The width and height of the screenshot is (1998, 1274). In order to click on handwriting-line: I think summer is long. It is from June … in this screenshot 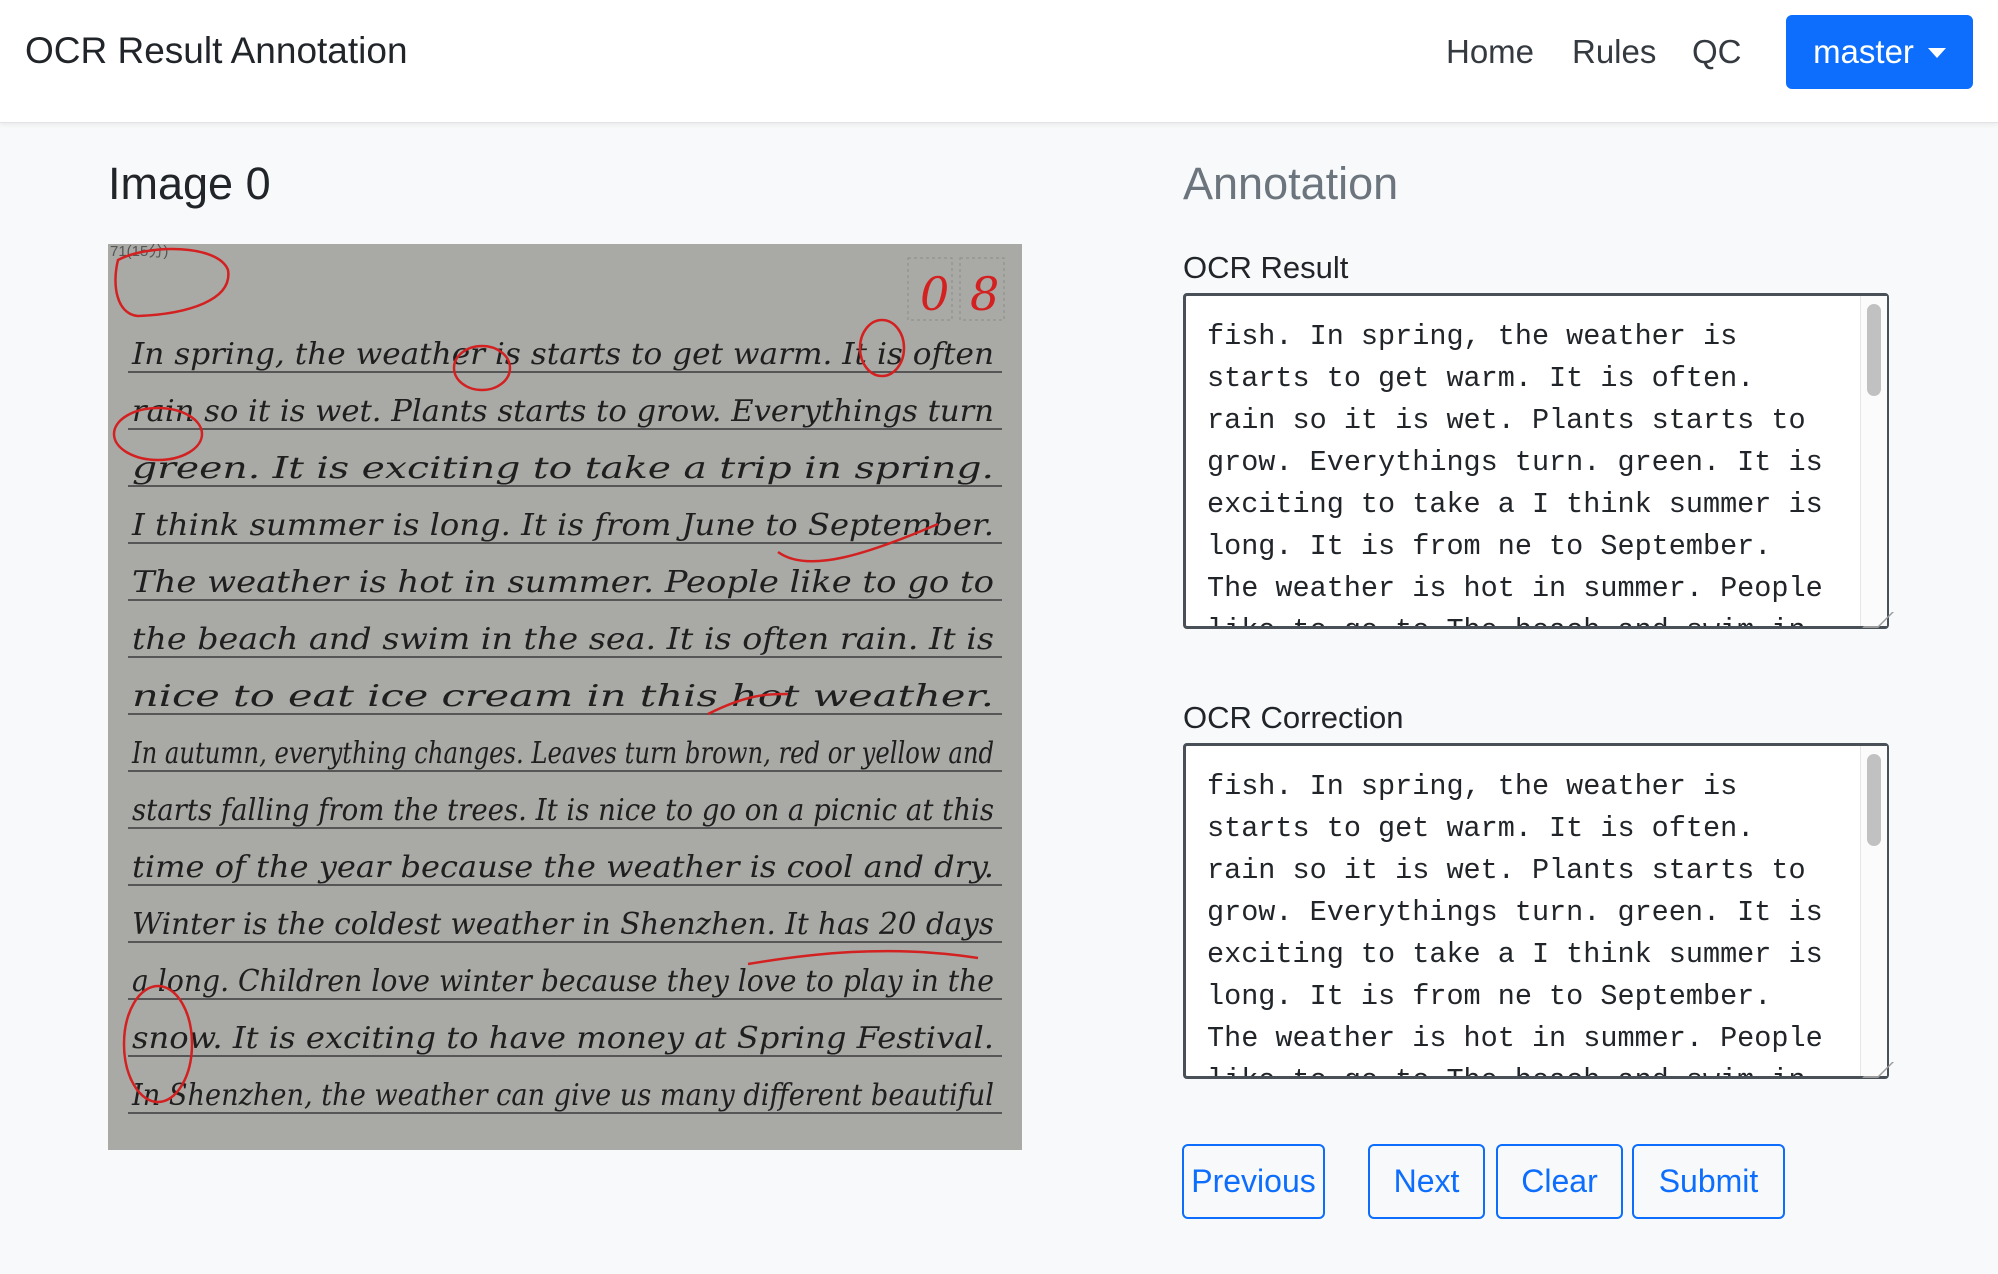, I will do `click(562, 525)`.